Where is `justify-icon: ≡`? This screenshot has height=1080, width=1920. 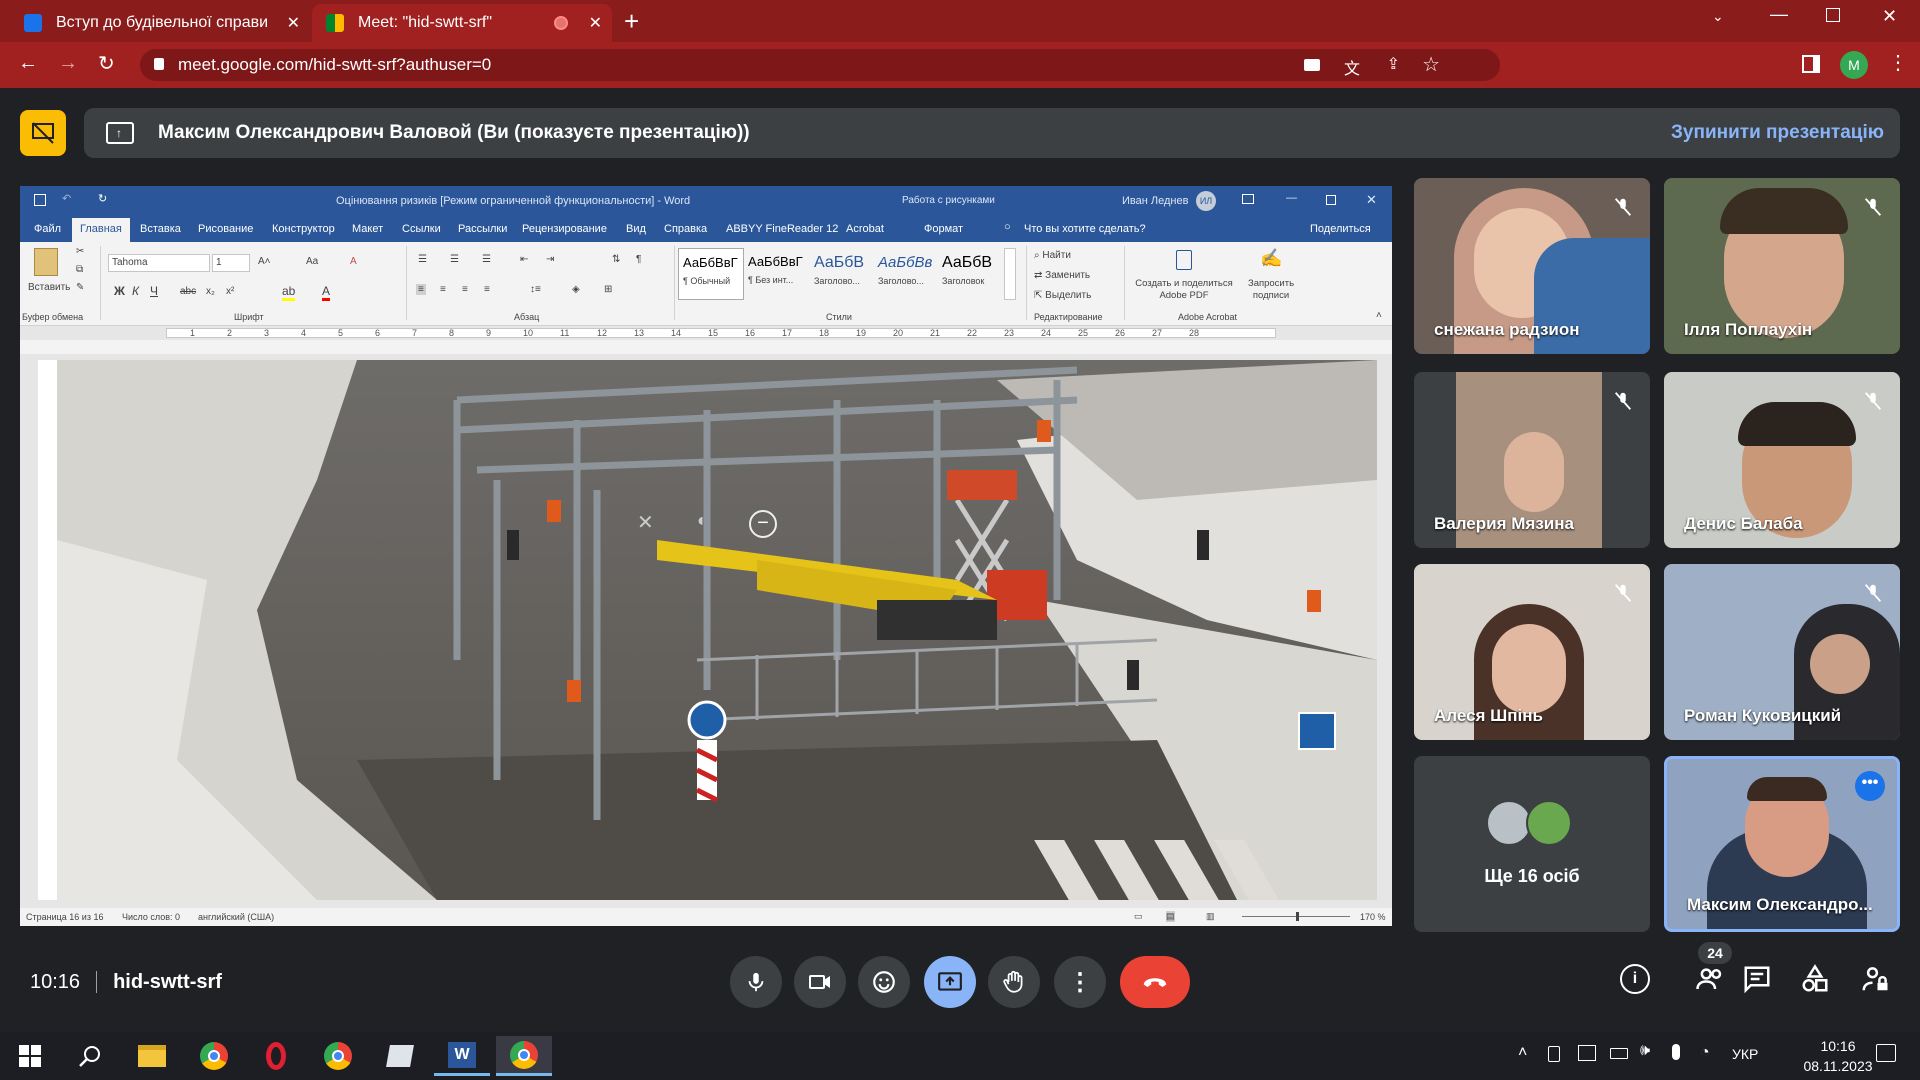 justify-icon: ≡ is located at coordinates (487, 289).